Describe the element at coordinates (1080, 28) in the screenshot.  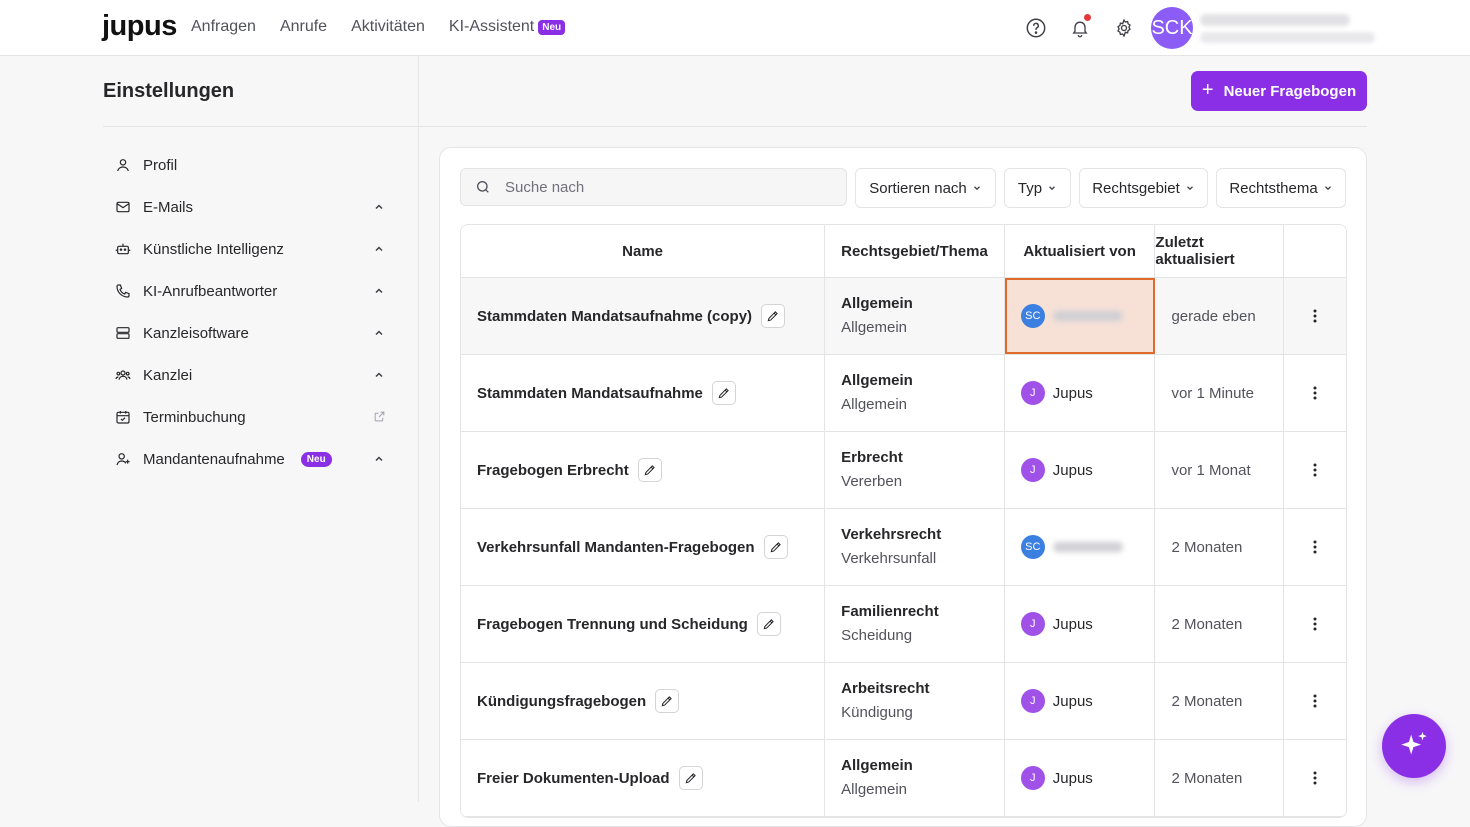
I see `bell-icon` at that location.